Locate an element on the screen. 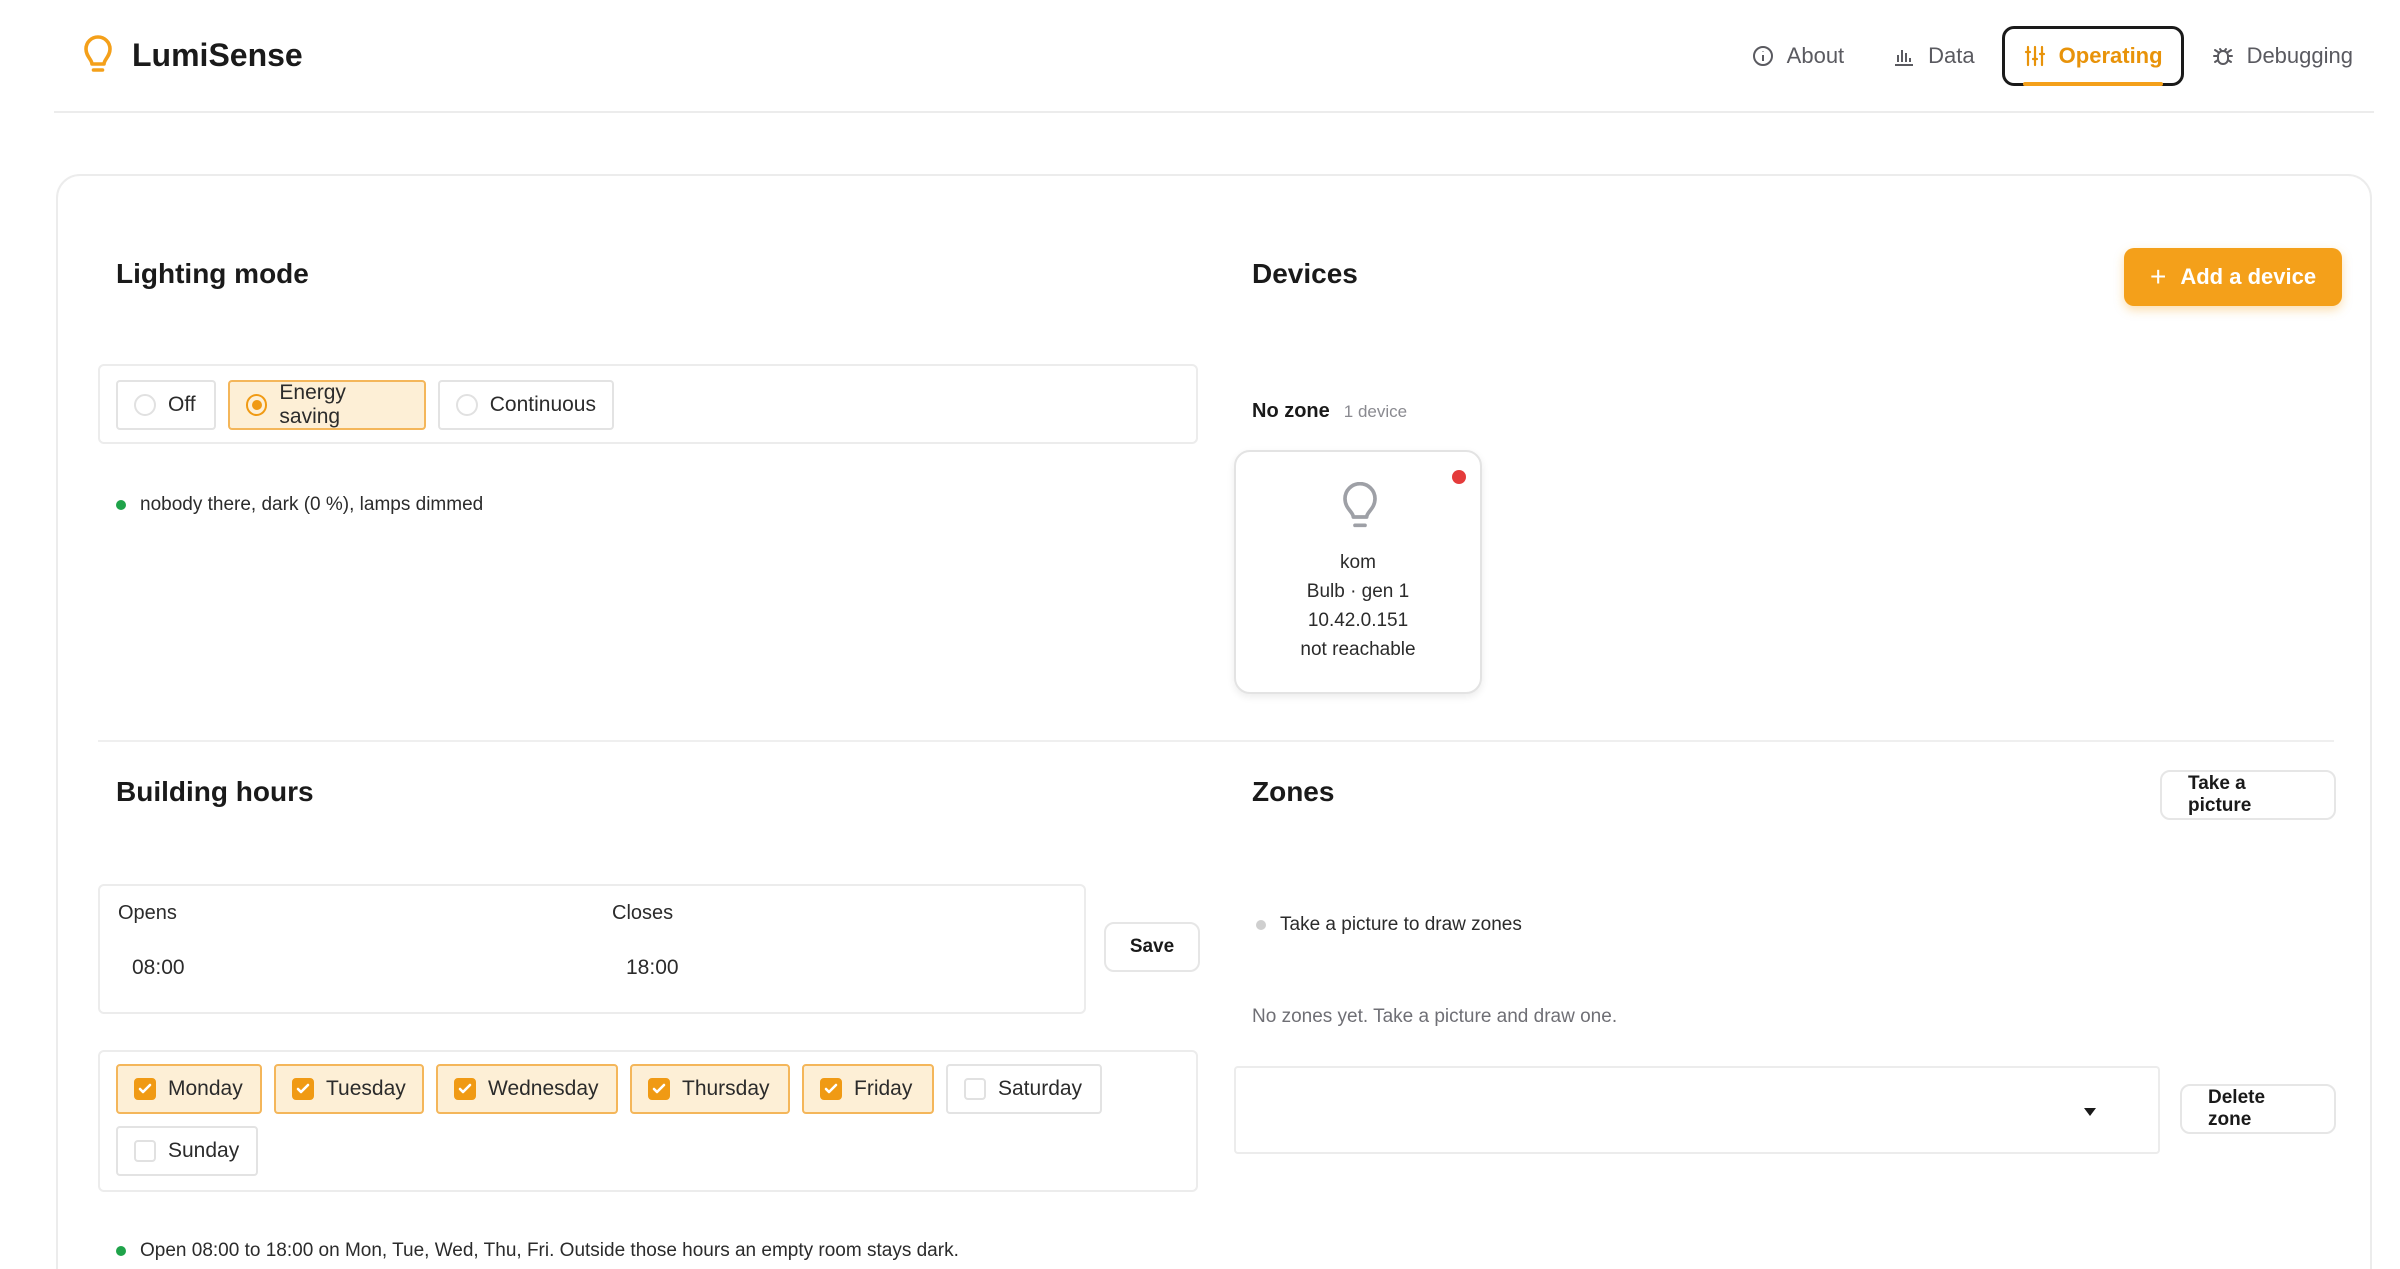 Image resolution: width=2400 pixels, height=1269 pixels. nav-operating-label: Operating is located at coordinates (2110, 55).